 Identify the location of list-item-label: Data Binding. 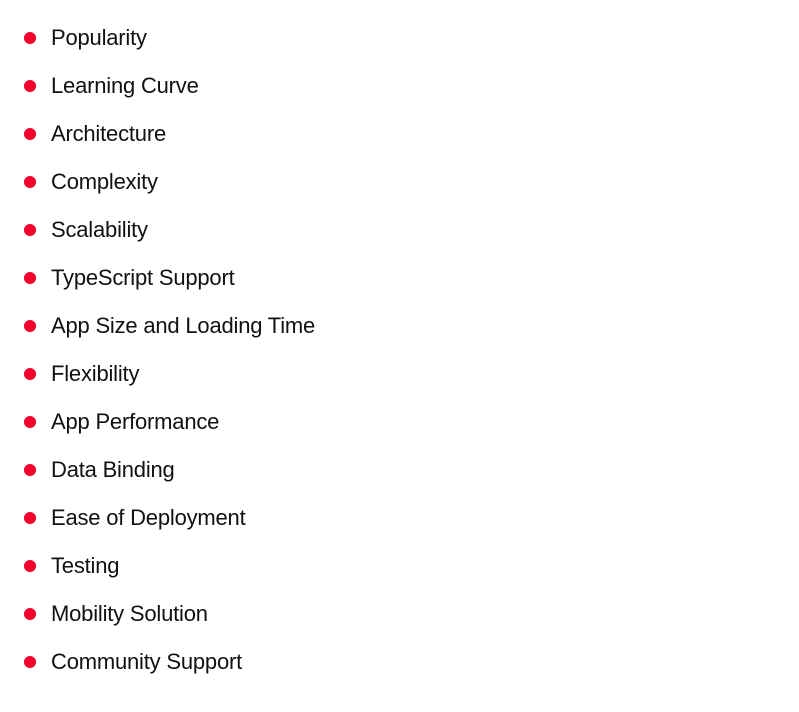
(113, 469).